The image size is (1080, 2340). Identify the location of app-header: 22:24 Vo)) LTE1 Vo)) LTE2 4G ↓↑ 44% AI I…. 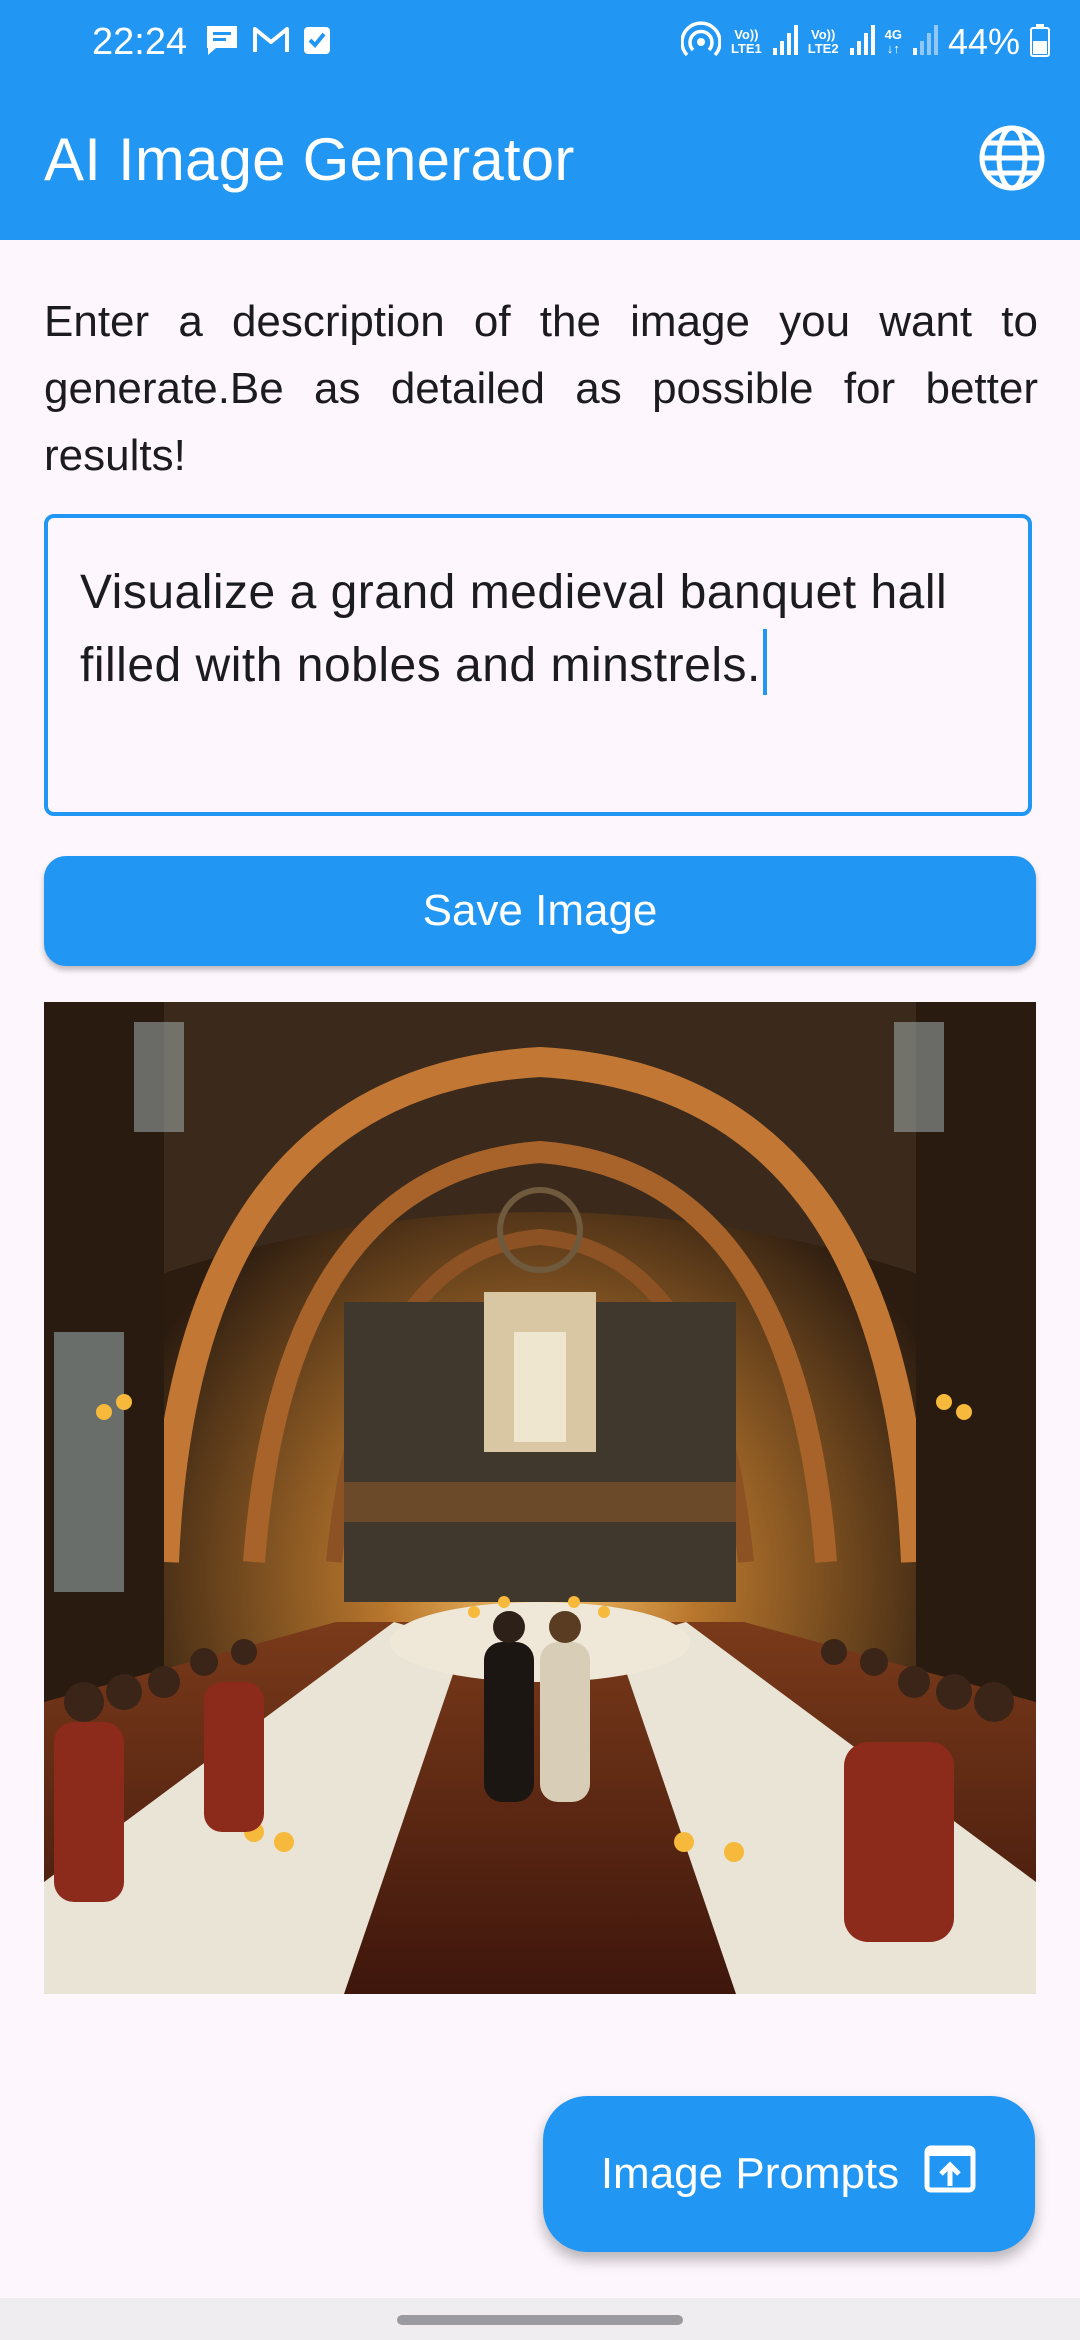
(540, 120).